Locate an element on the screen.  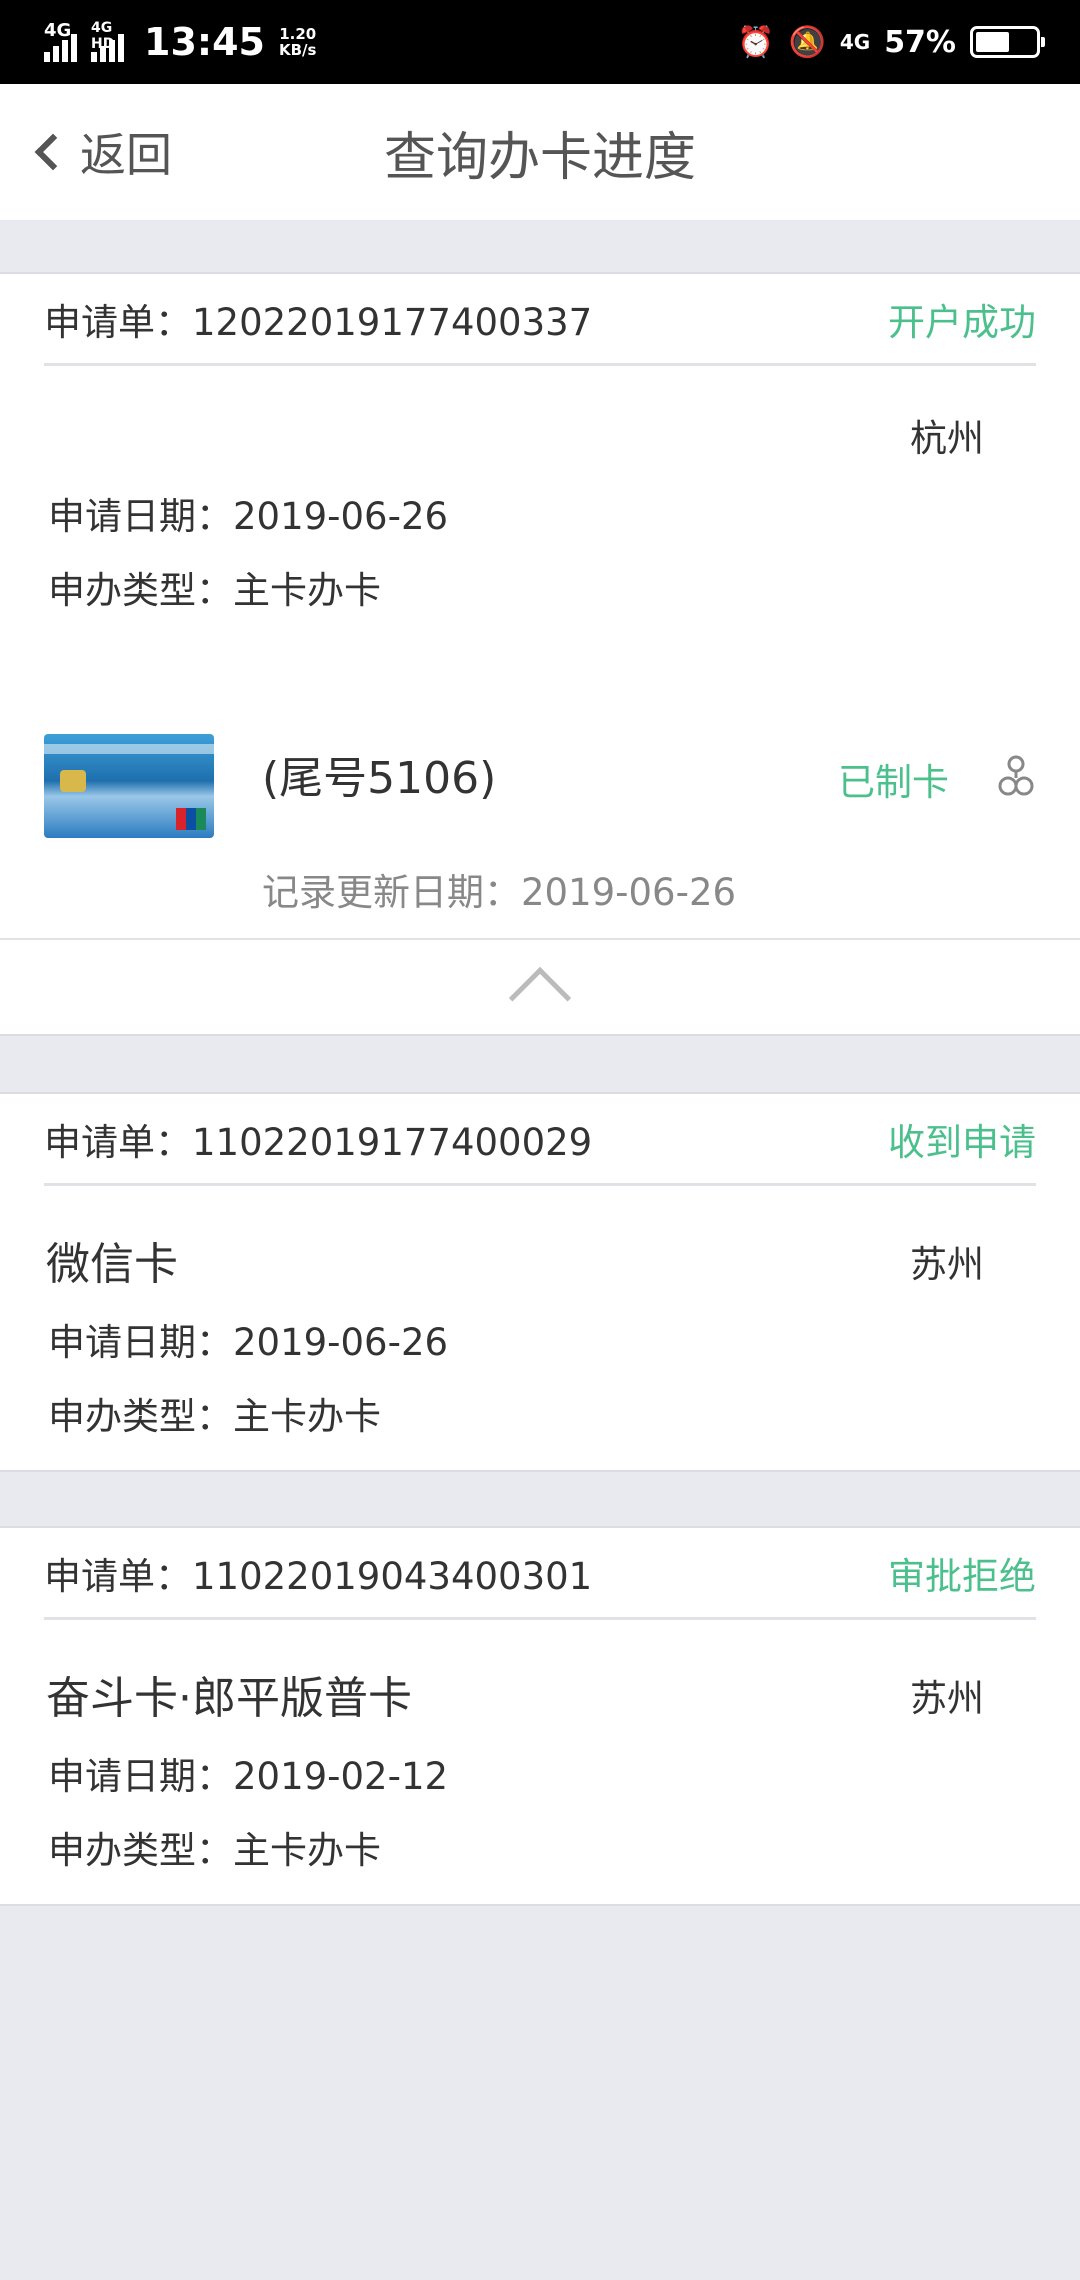
record-update-date: 记录更新日期：2019-06-26 is located at coordinates (499, 892).